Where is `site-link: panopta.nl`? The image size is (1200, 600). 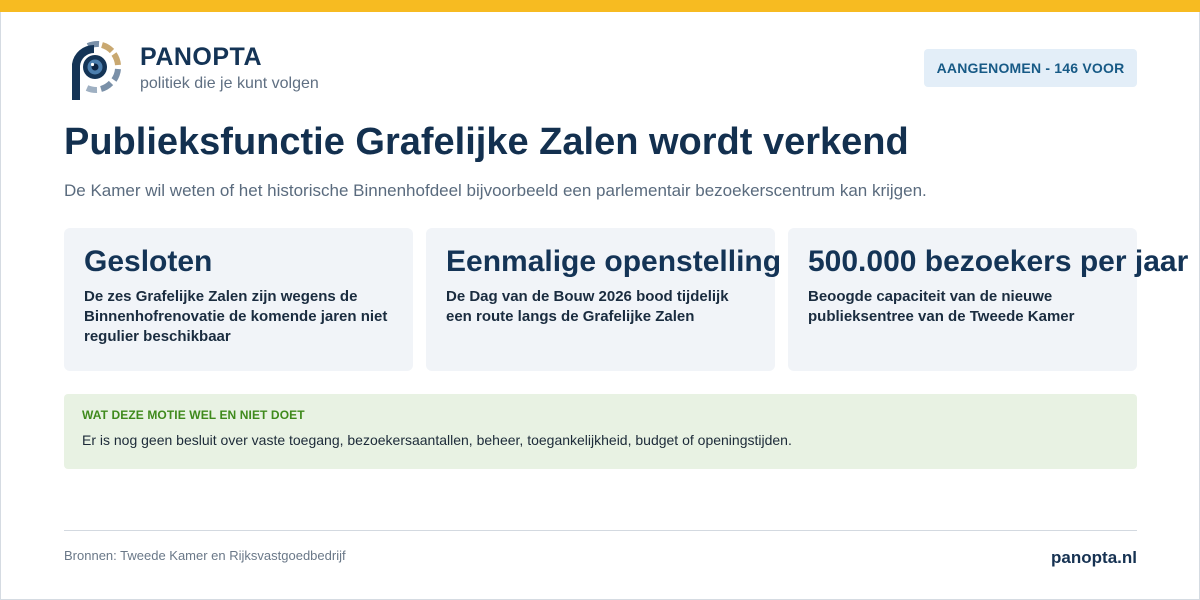 site-link: panopta.nl is located at coordinates (1094, 558).